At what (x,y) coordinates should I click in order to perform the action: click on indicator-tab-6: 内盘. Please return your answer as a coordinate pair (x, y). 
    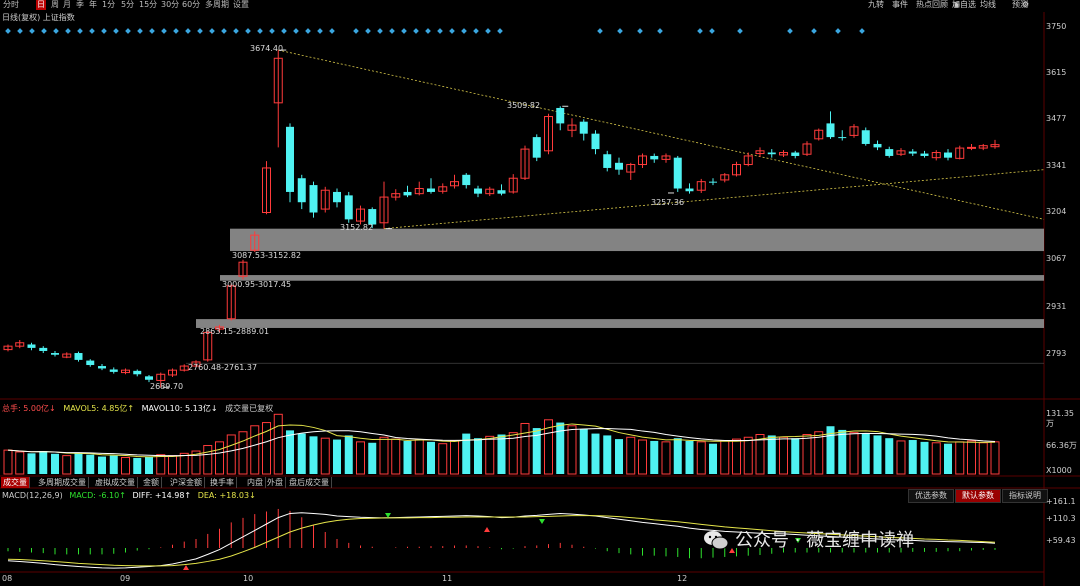
    Looking at the image, I should click on (255, 482).